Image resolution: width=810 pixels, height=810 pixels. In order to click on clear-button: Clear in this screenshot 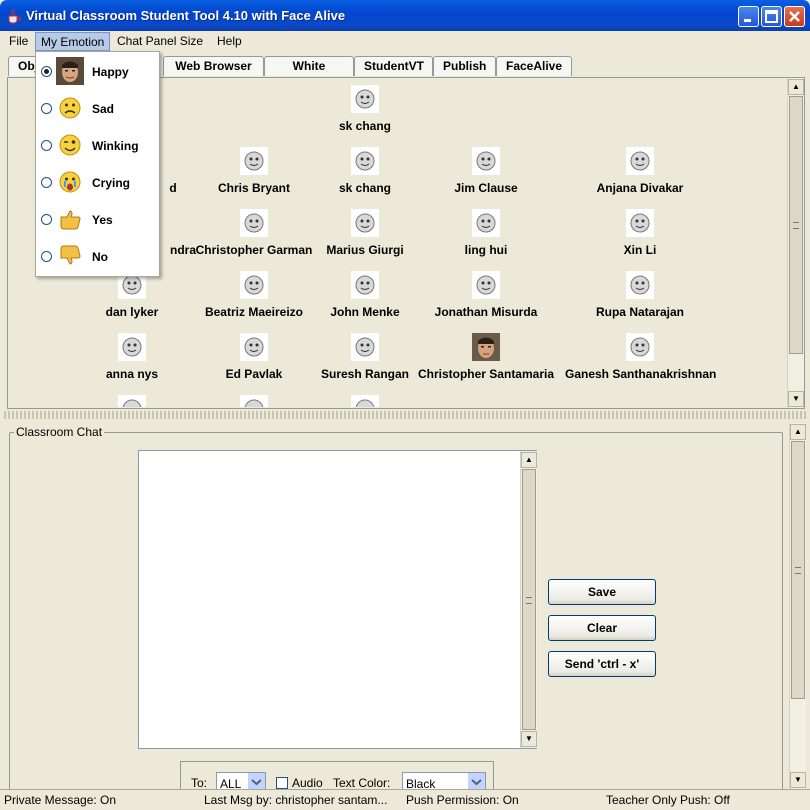, I will do `click(602, 628)`.